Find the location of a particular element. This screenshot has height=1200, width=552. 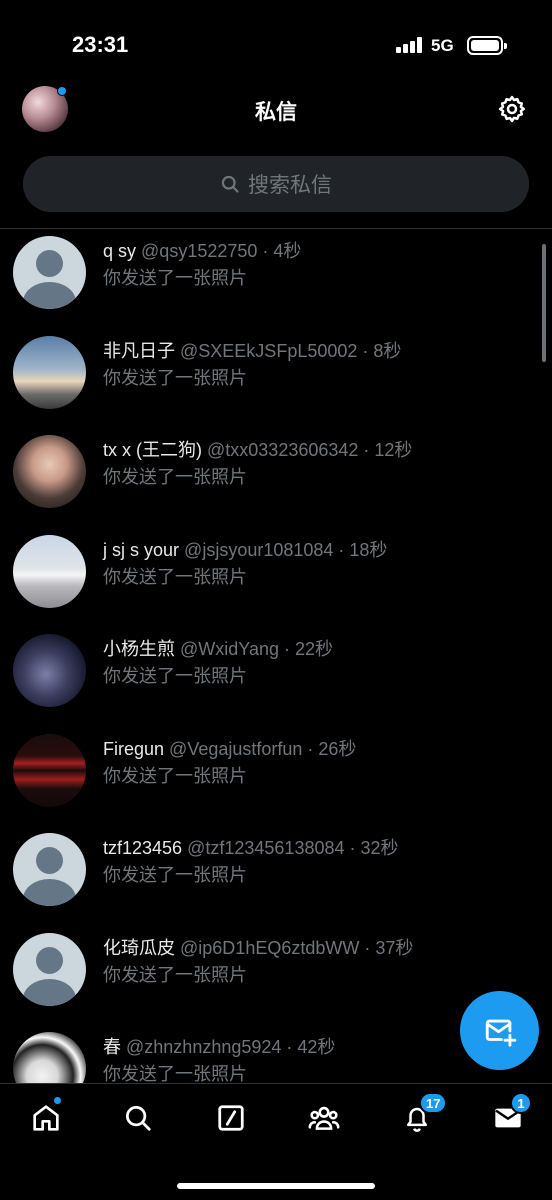

grok-icon is located at coordinates (231, 1118).